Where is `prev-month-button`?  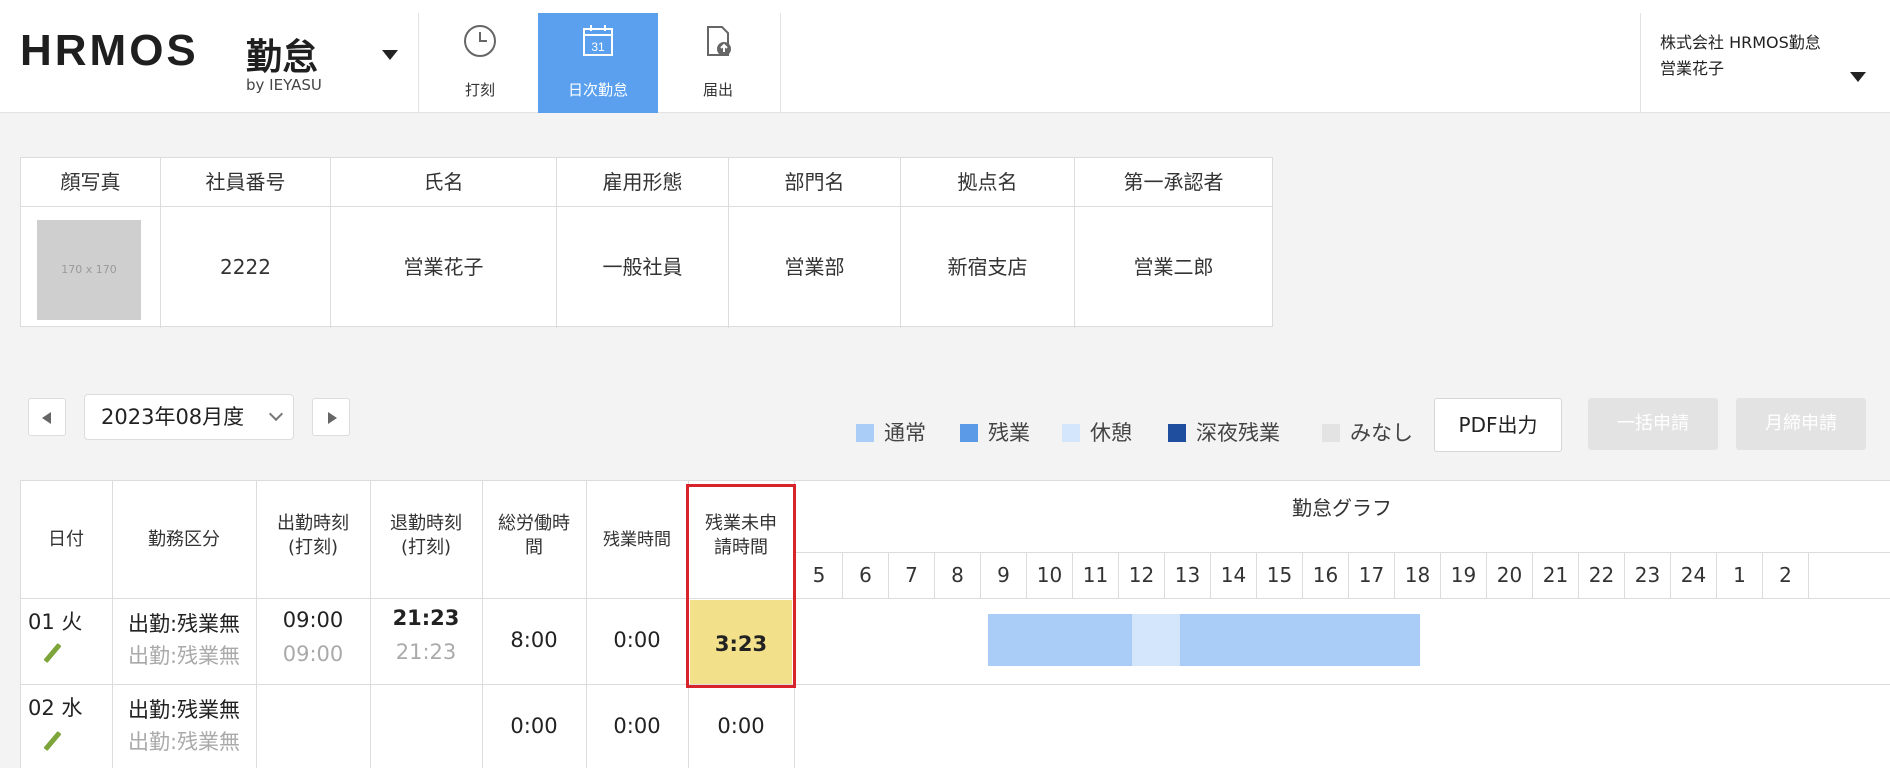 prev-month-button is located at coordinates (47, 417).